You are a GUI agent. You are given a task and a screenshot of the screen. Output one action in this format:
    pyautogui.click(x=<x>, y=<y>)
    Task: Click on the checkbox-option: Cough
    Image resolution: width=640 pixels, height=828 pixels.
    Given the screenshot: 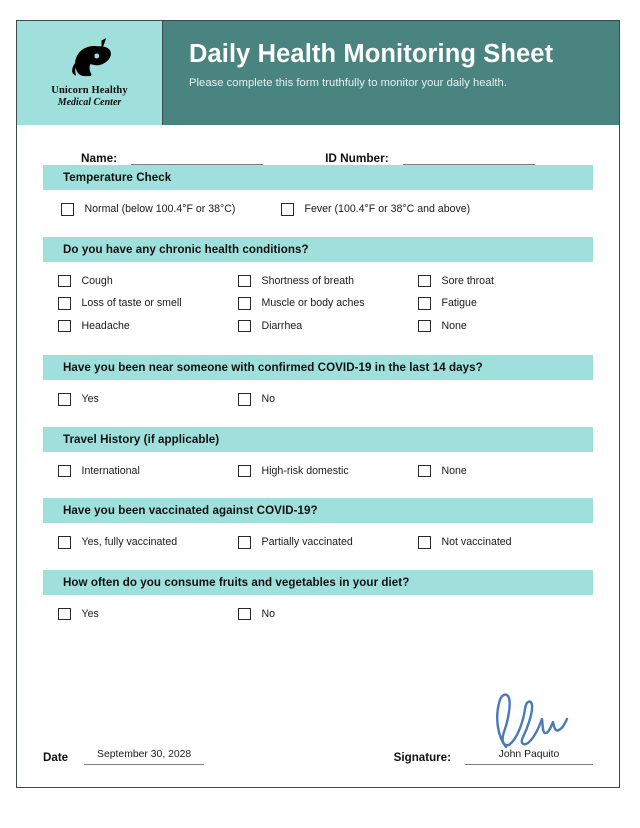 What is the action you would take?
    pyautogui.click(x=133, y=280)
    